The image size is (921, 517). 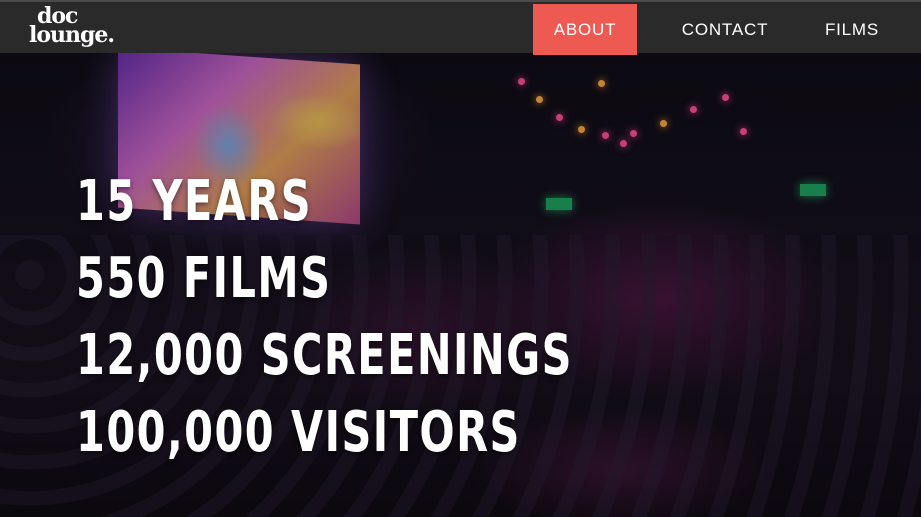 What do you see at coordinates (324, 355) in the screenshot?
I see `stat-screenings: 12,000 SCREENINGS` at bounding box center [324, 355].